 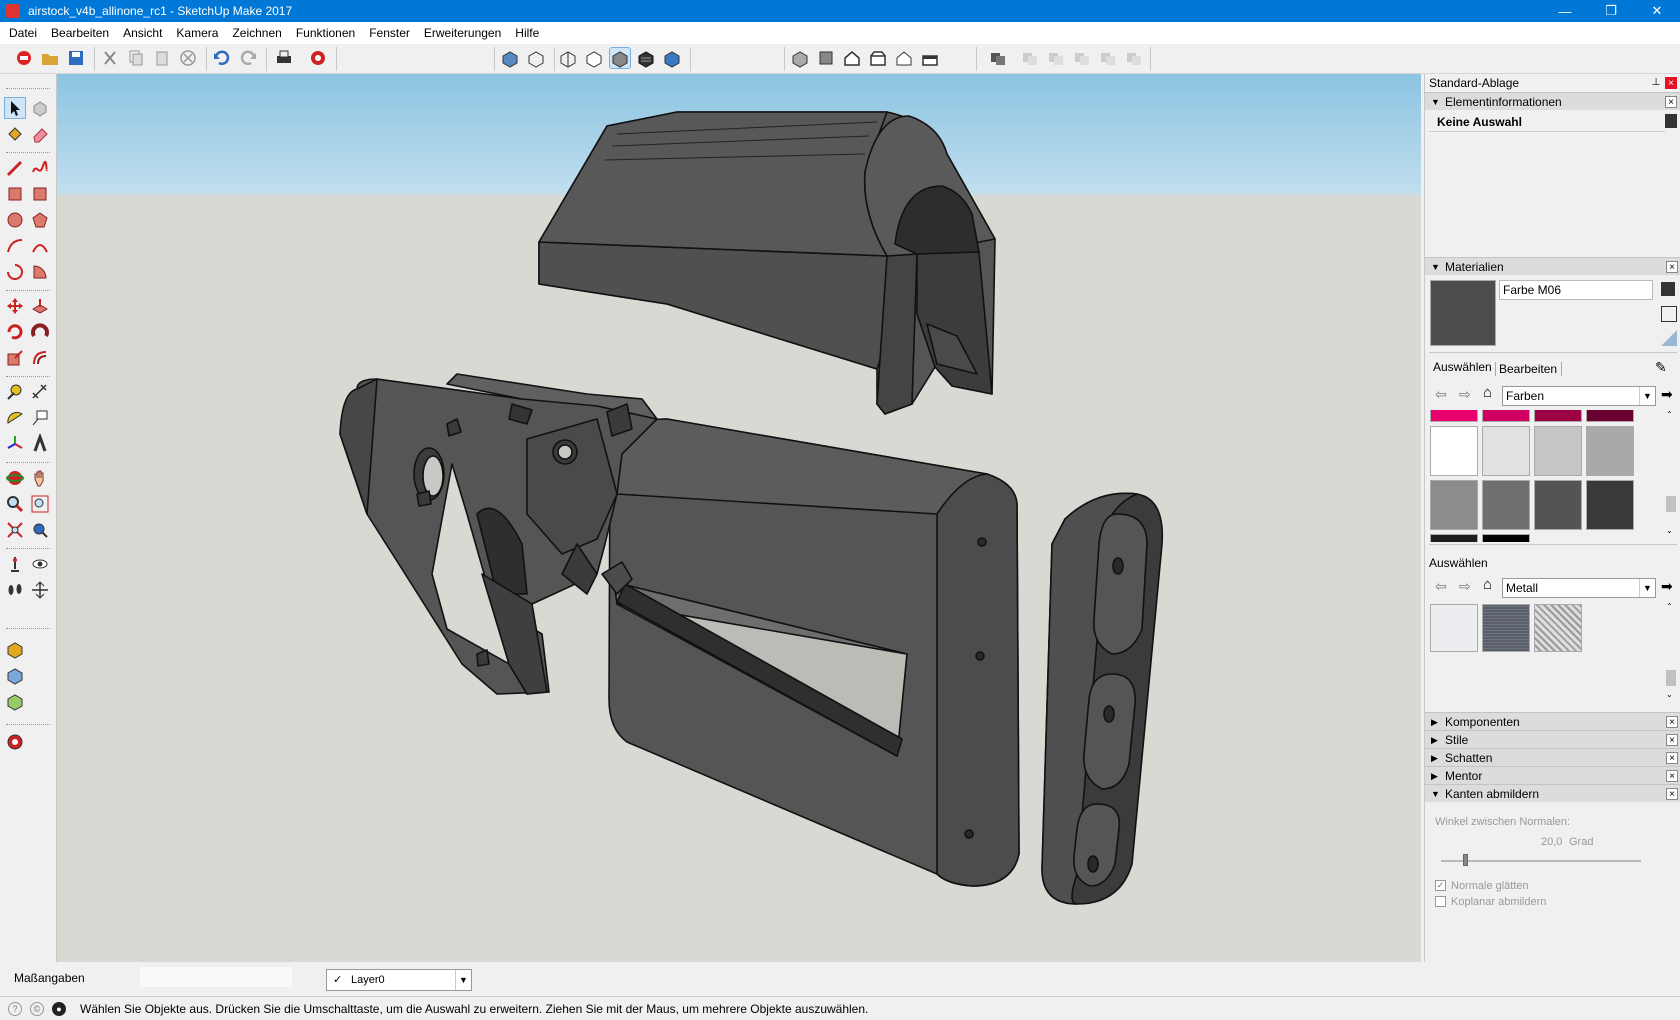 I want to click on default-material-icon, so click(x=1669, y=338).